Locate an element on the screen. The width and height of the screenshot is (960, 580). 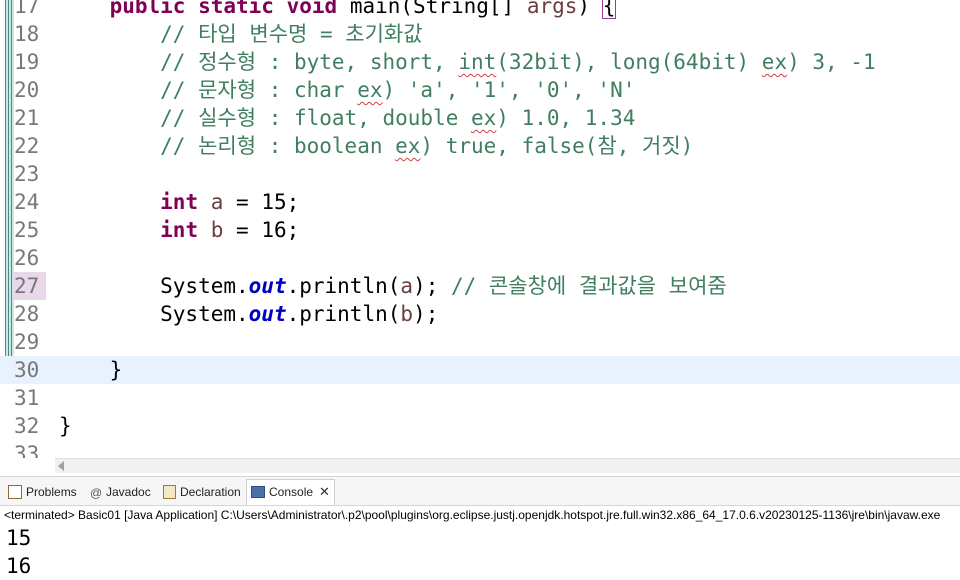
line-number: 29 is located at coordinates (27, 342).